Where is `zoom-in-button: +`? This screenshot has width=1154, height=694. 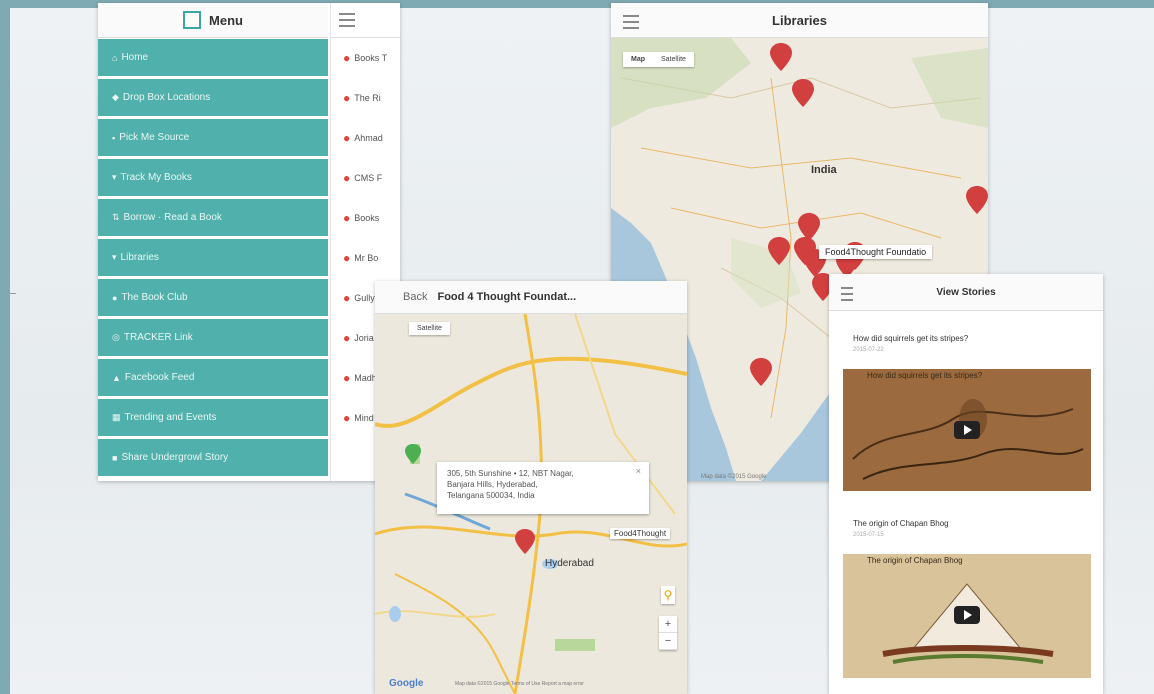 zoom-in-button: + is located at coordinates (668, 624).